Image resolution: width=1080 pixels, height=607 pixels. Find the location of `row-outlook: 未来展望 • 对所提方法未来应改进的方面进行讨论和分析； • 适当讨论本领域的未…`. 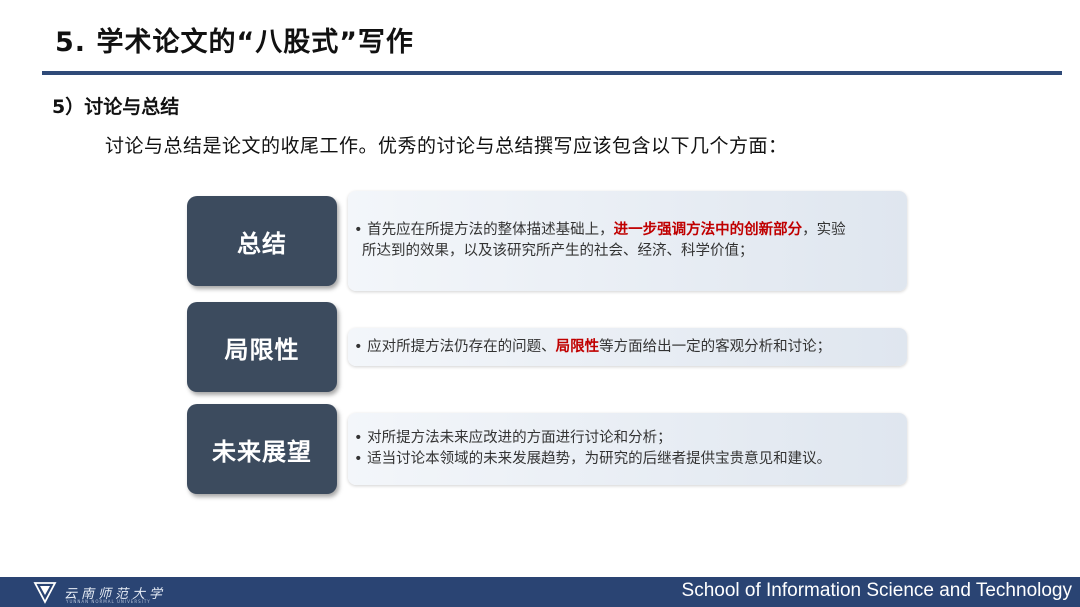

row-outlook: 未来展望 • 对所提方法未来应改进的方面进行讨论和分析； • 适当讨论本领域的未… is located at coordinates (548, 449).